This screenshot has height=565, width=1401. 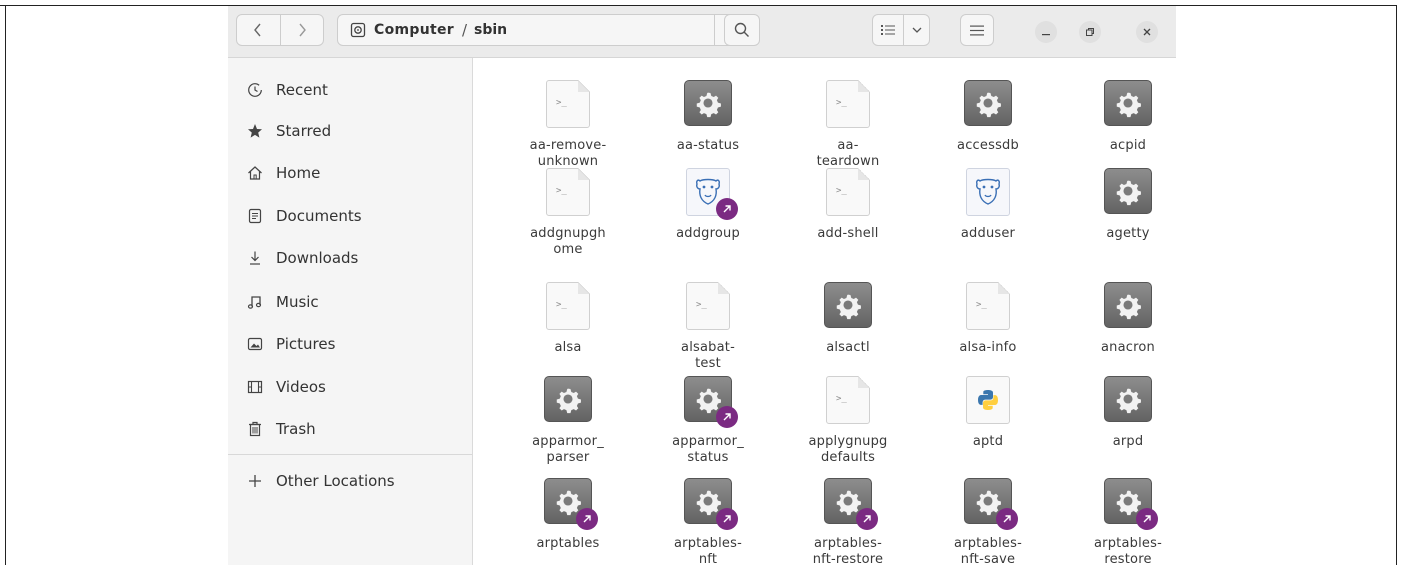 What do you see at coordinates (568, 515) in the screenshot?
I see `file-item-arptables: arptables` at bounding box center [568, 515].